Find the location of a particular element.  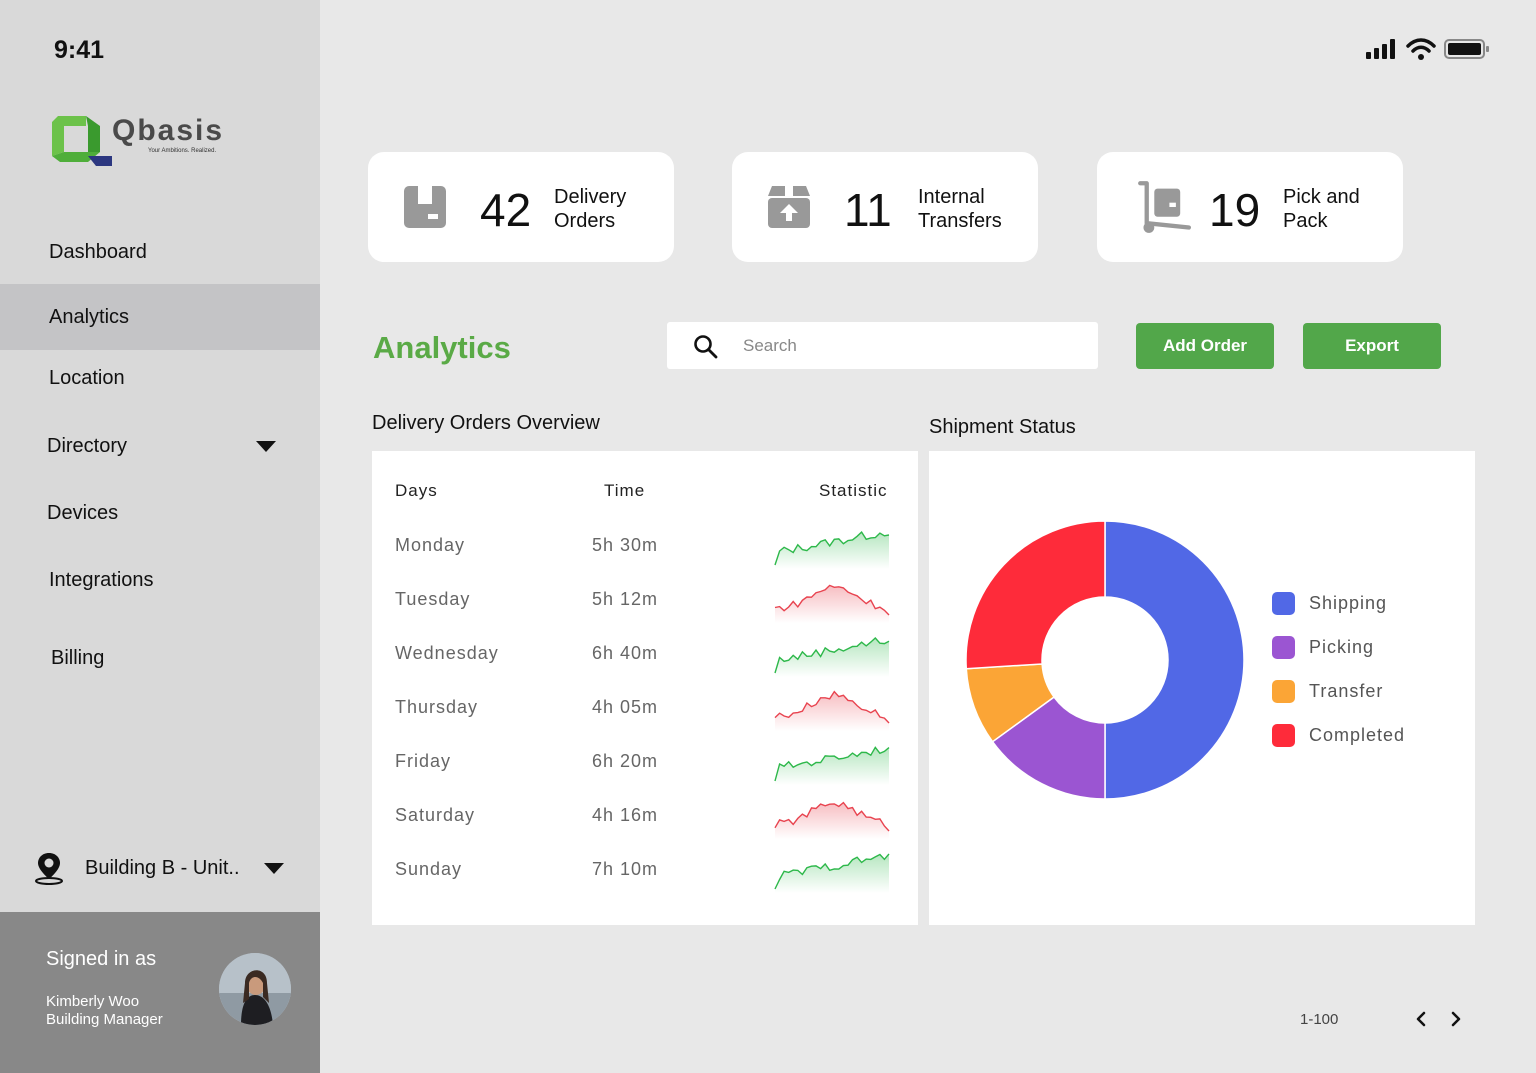

internal-transfers-card: 11 Internal Transfers is located at coordinates (885, 207).